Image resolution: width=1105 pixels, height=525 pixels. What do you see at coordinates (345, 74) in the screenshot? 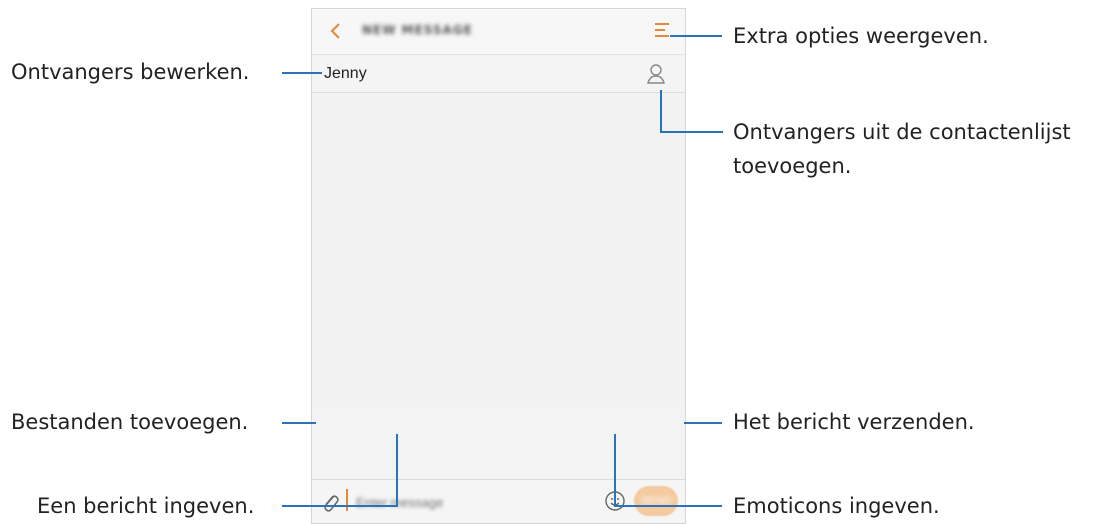
I see `recipient-name: Jenny` at bounding box center [345, 74].